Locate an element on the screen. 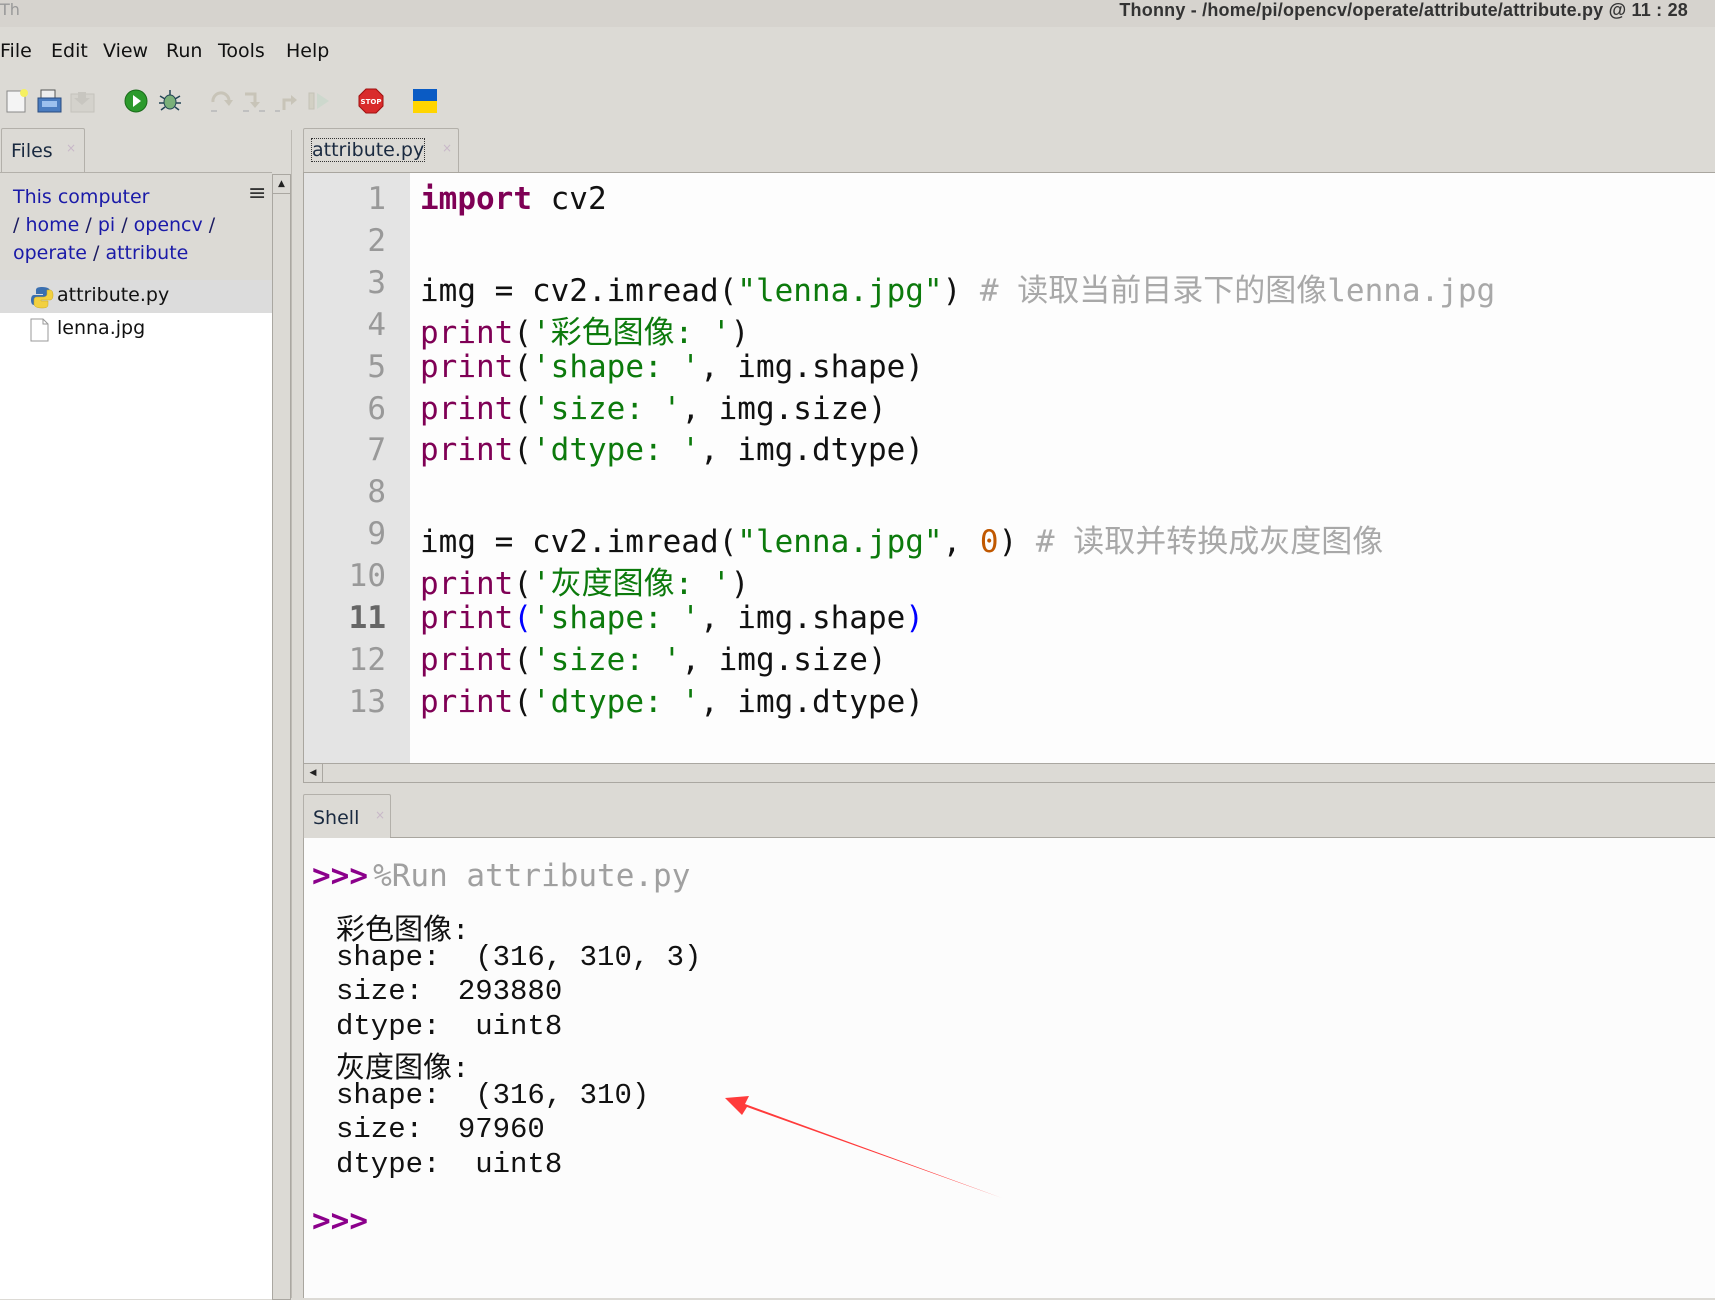 The image size is (1715, 1300). load-icon is located at coordinates (82, 102).